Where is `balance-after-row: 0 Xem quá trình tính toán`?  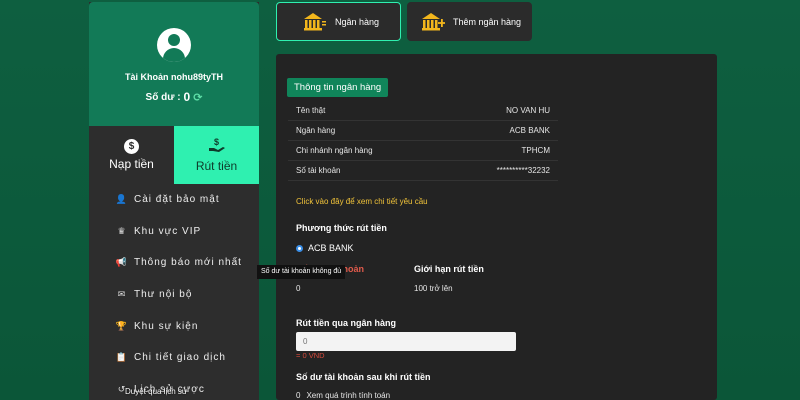 balance-after-row: 0 Xem quá trình tính toán is located at coordinates (343, 395).